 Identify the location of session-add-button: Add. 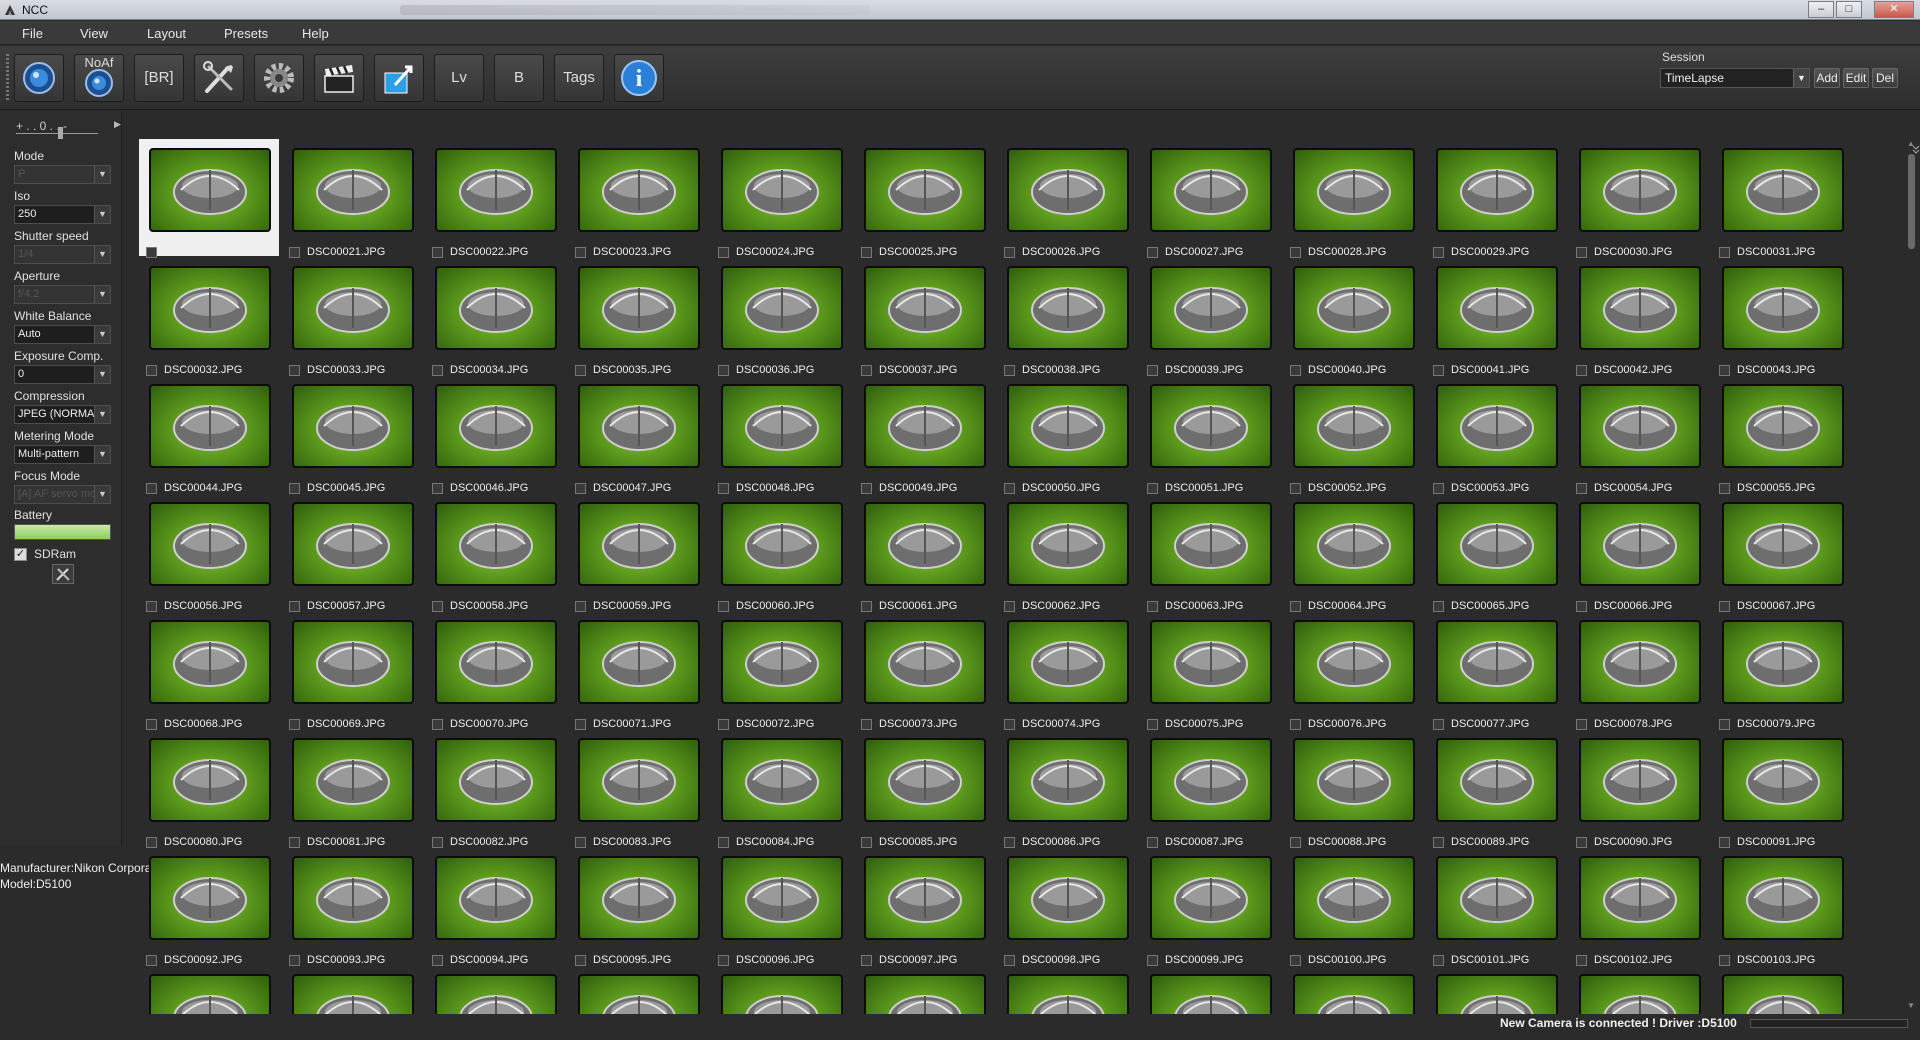
(1827, 78).